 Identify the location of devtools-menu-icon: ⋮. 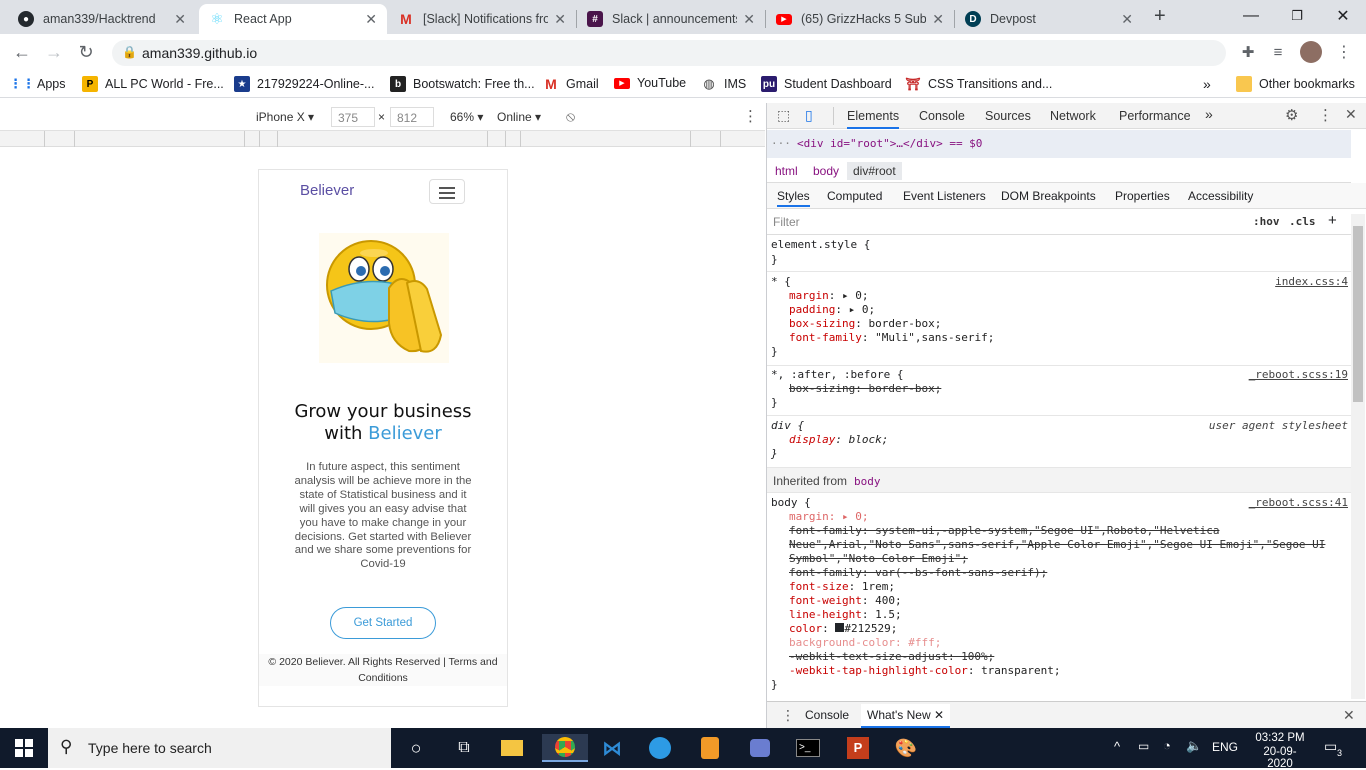
(1325, 115).